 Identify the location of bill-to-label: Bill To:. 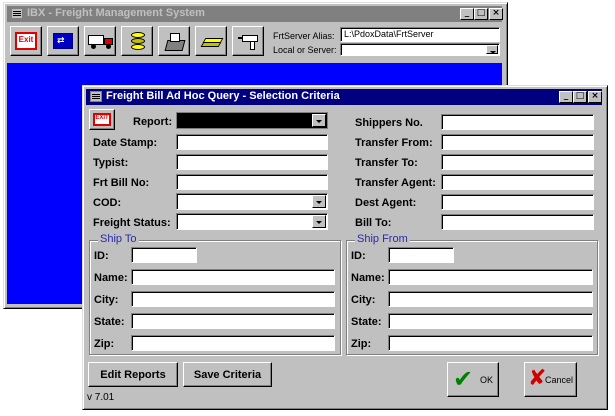
(373, 223).